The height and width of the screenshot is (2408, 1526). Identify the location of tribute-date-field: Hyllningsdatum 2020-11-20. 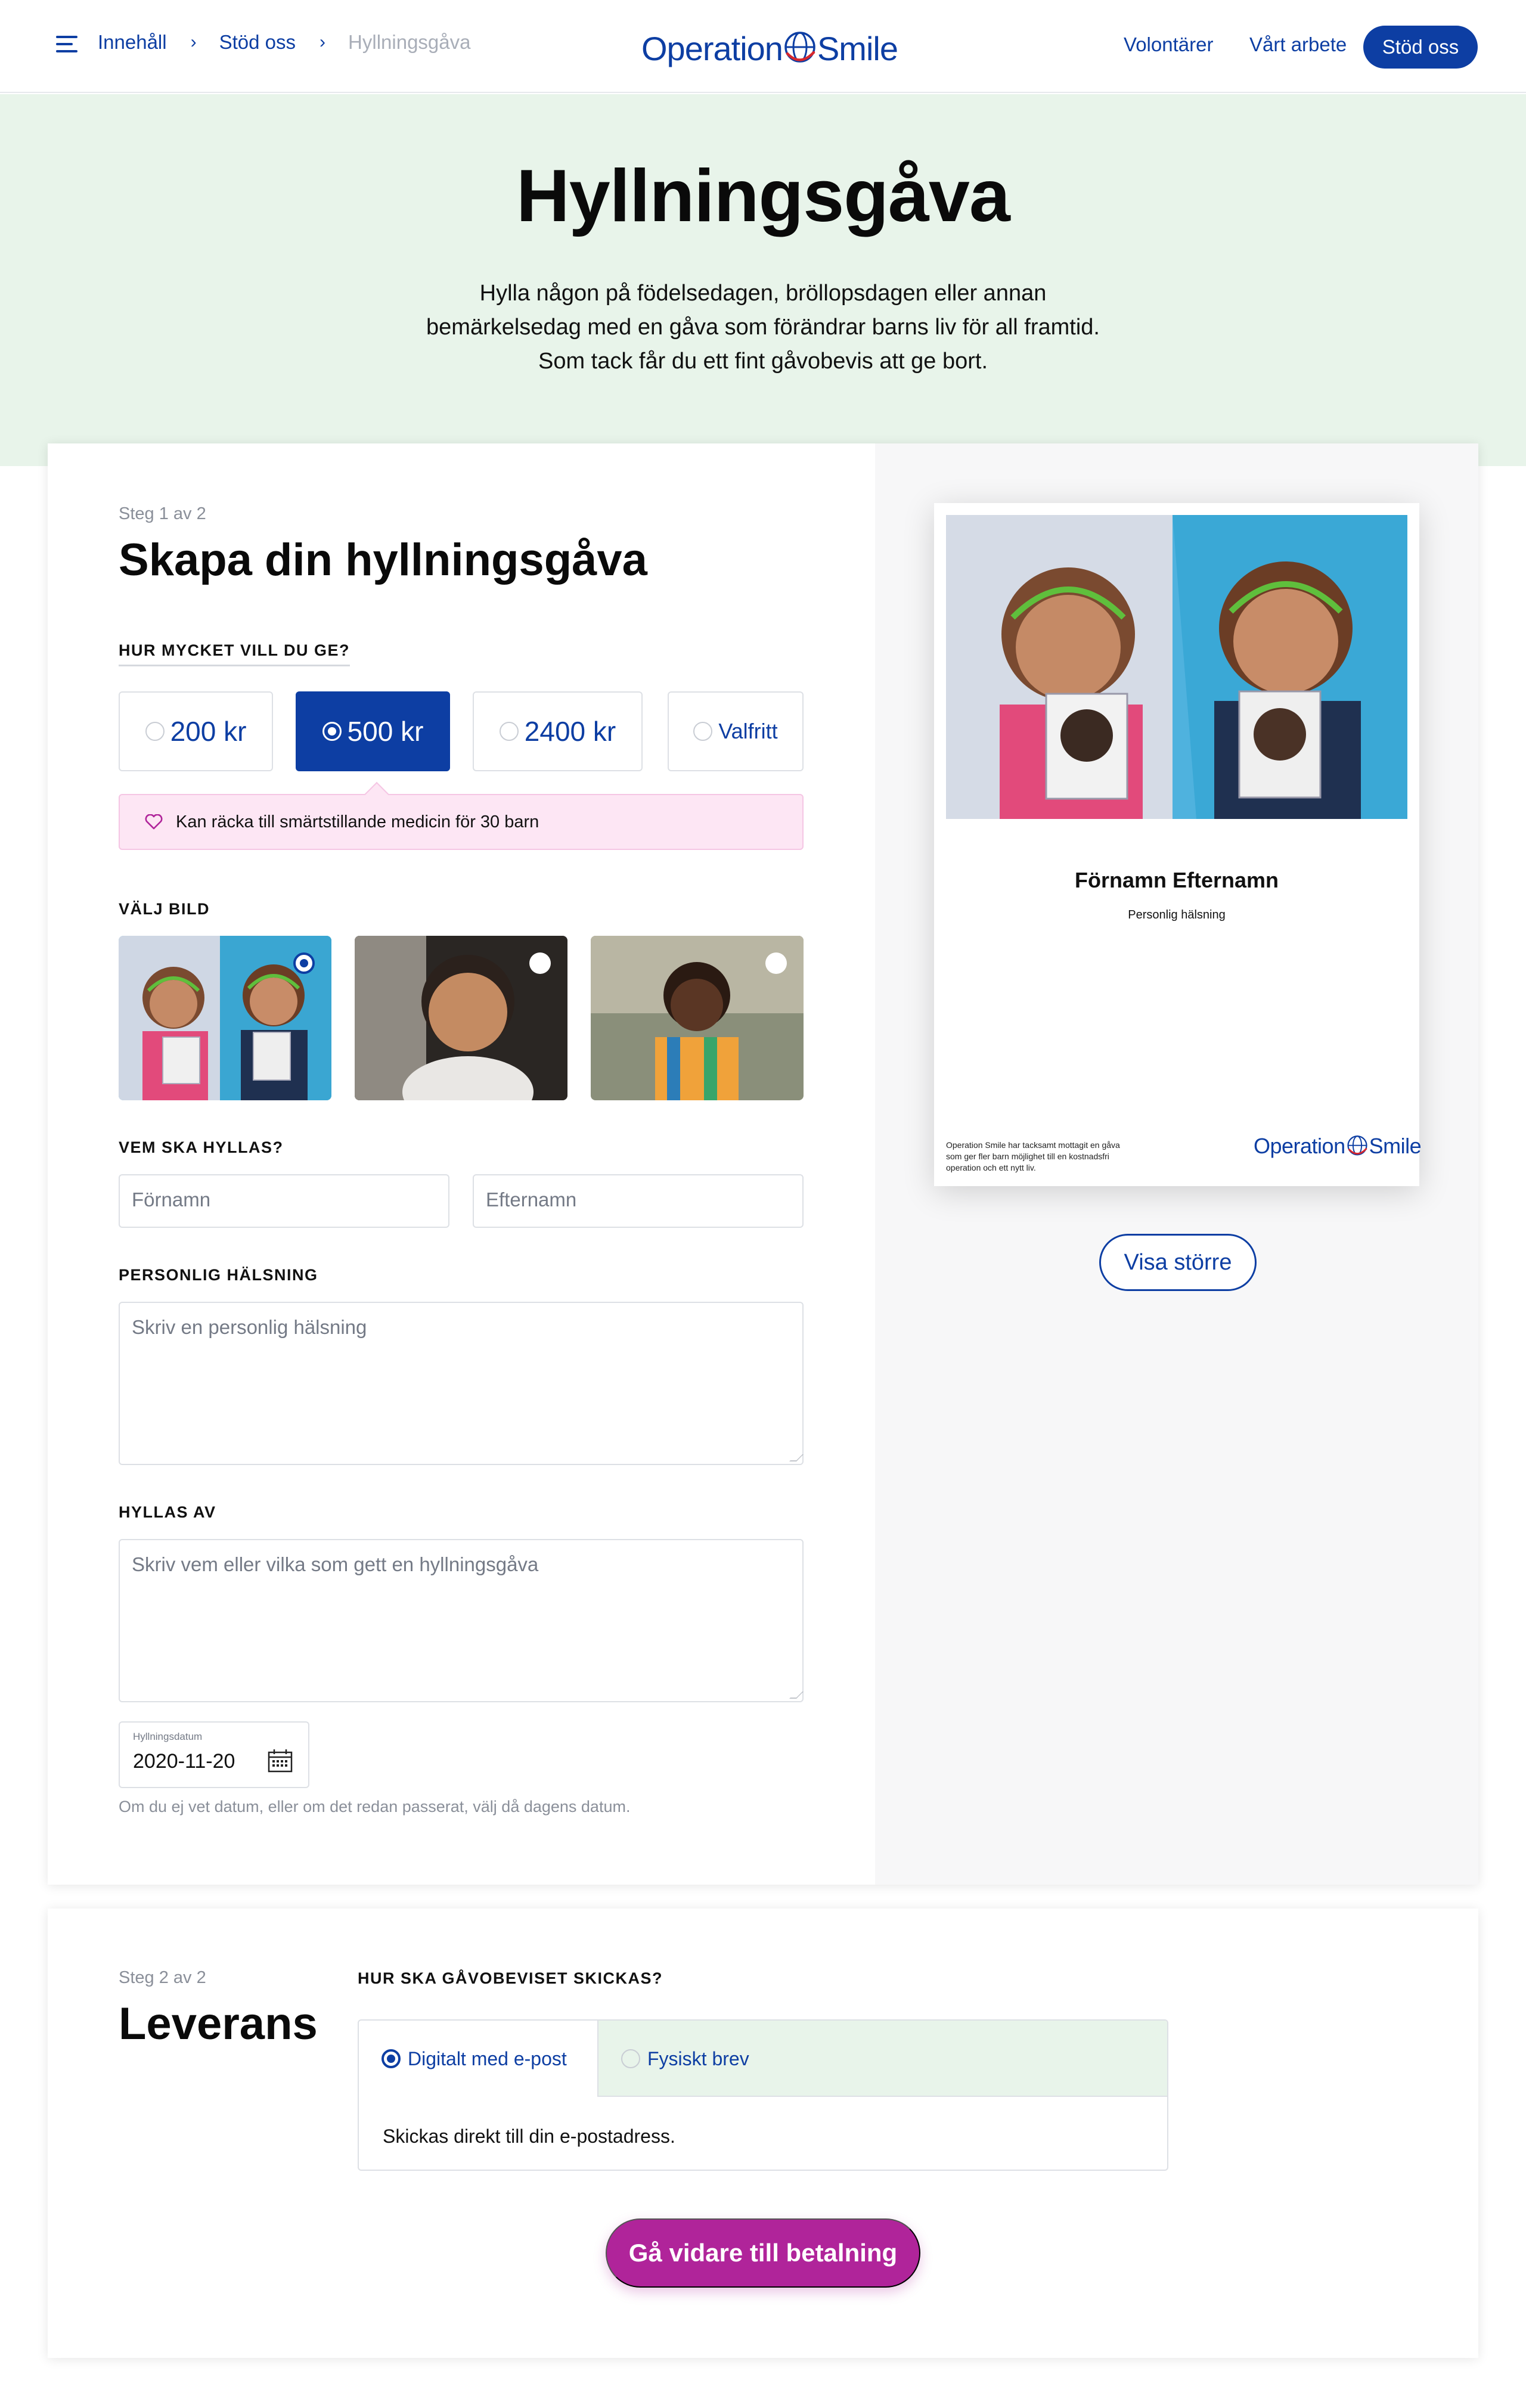
(214, 1754).